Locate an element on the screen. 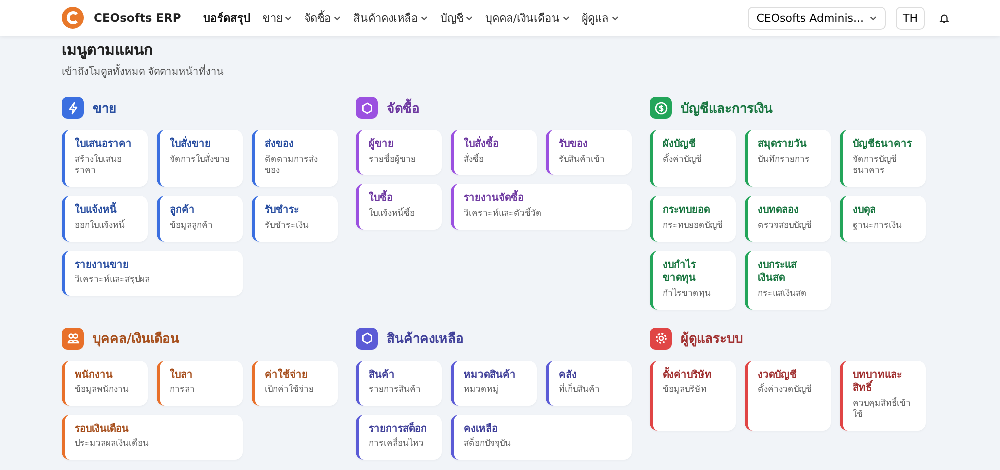  module-card: ตั้งค่าบริษัท ข้อมูลบริษัท is located at coordinates (693, 396).